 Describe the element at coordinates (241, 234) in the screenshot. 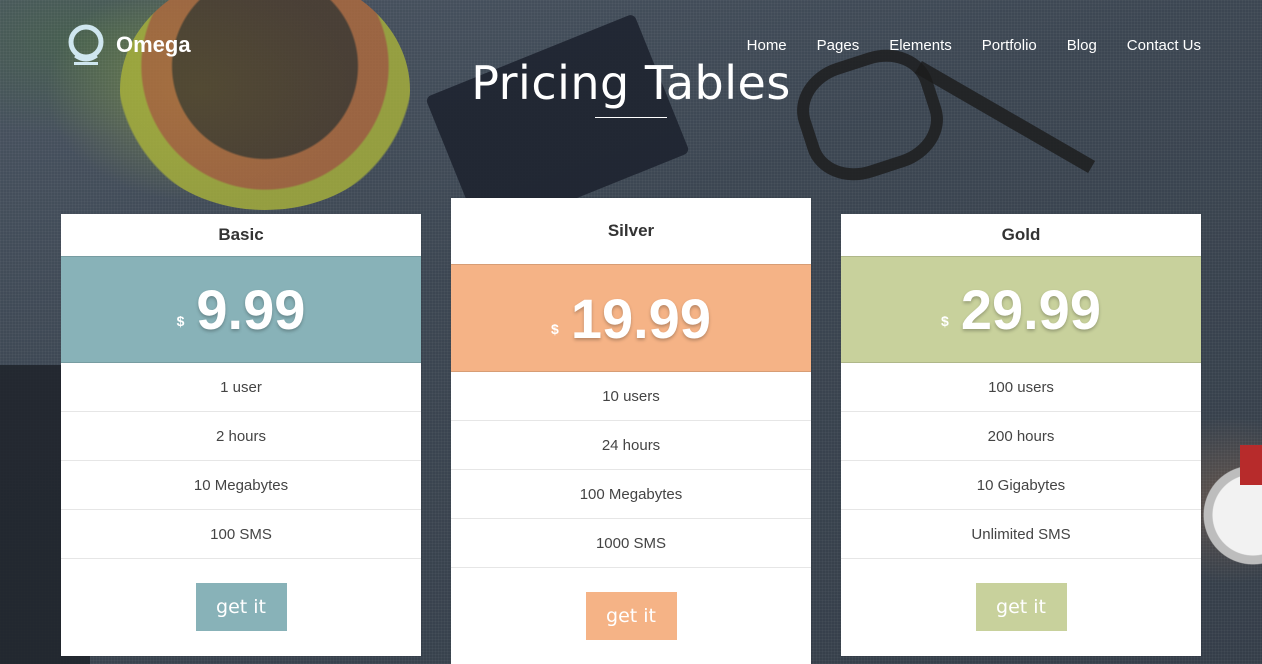

I see `plan-name: Basic` at that location.